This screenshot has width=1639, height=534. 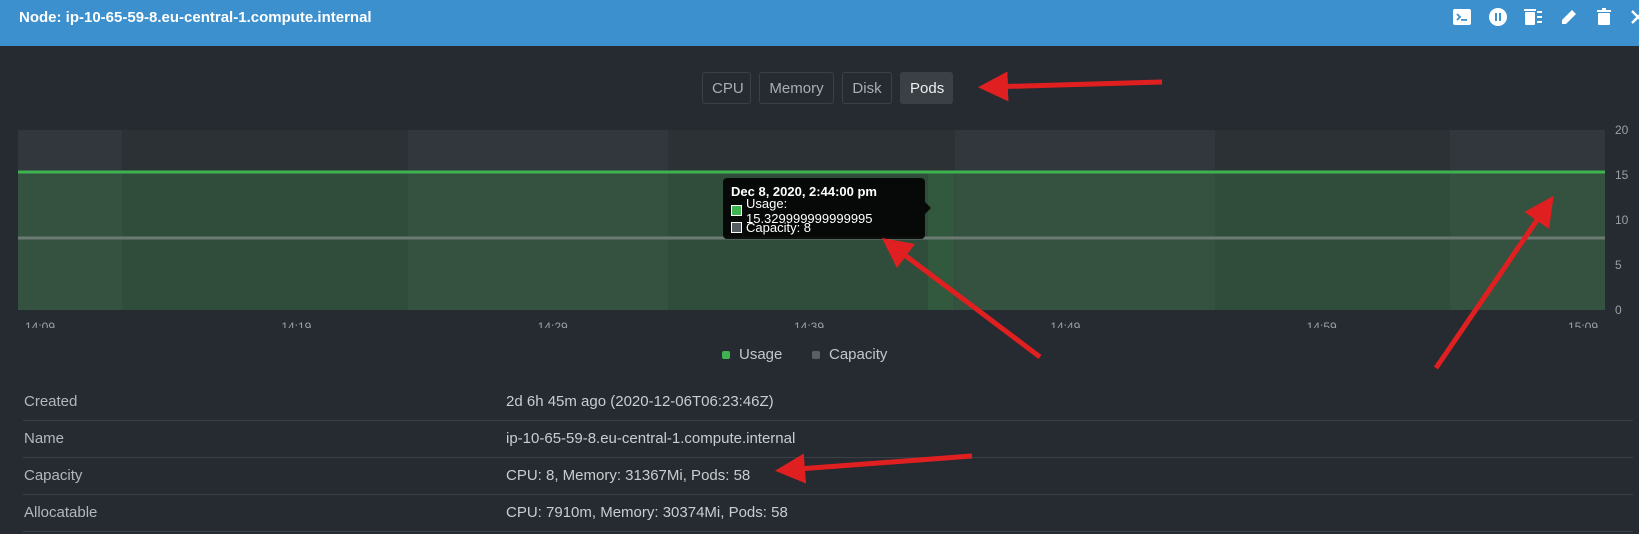 What do you see at coordinates (40, 324) in the screenshot?
I see `x-tick-label: 14:09` at bounding box center [40, 324].